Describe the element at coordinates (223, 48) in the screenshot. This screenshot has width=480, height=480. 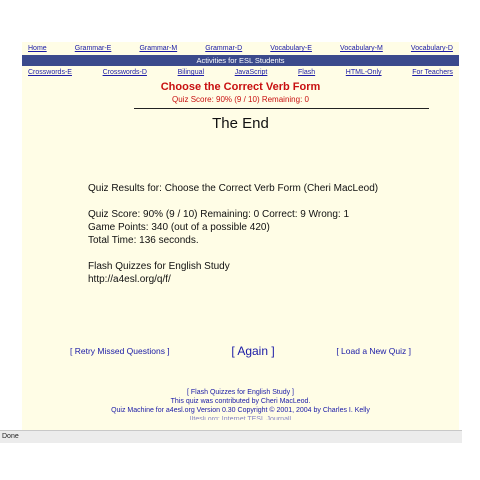
I see `nav-grammar-d: Grammar-D` at that location.